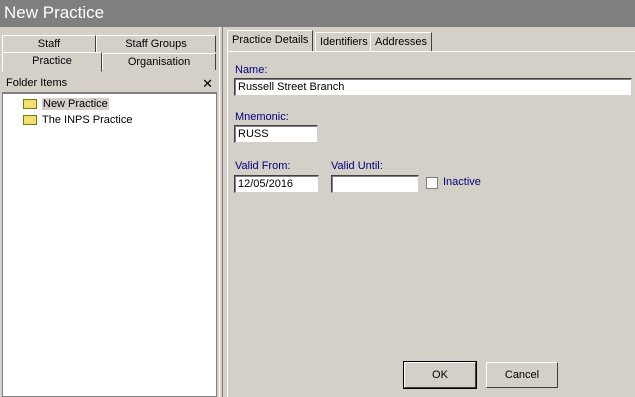 The image size is (635, 397). I want to click on mnemonic-field: RUSS, so click(276, 134).